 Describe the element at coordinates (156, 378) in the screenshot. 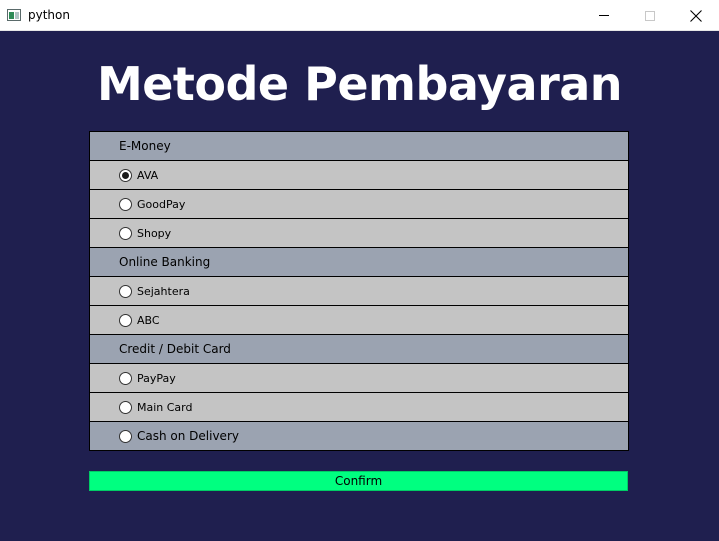

I see `option-label: PayPay` at that location.